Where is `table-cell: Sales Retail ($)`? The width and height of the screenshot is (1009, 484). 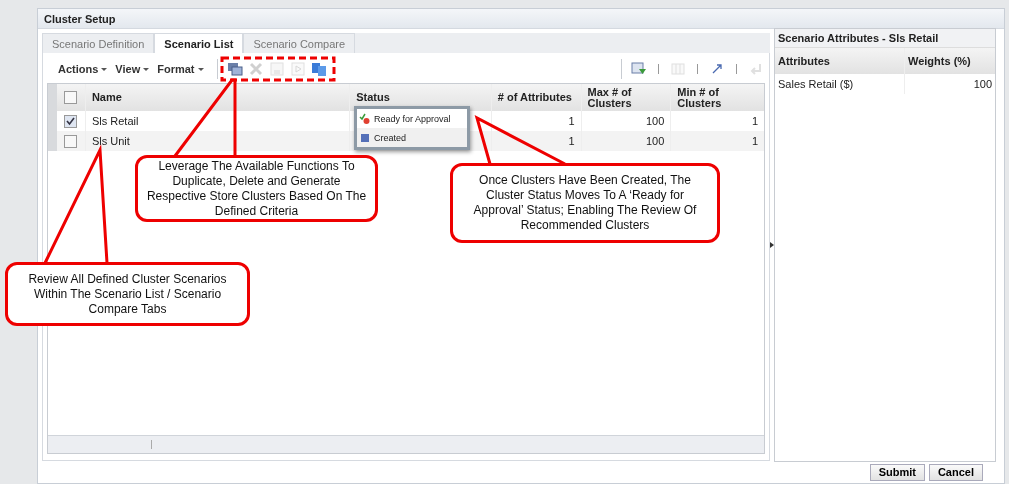
table-cell: Sales Retail ($) is located at coordinates (816, 84).